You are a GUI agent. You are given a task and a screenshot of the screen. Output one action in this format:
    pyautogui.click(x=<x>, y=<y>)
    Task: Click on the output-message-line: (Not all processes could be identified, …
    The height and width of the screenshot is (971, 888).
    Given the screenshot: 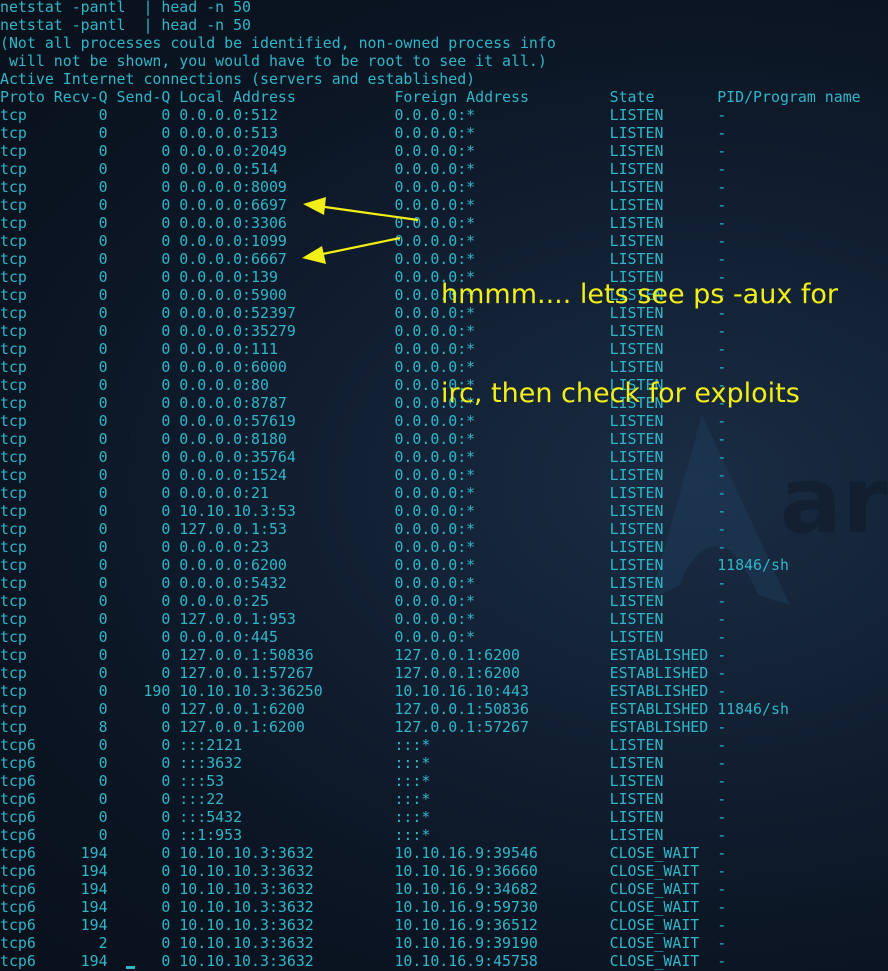 What is the action you would take?
    pyautogui.click(x=278, y=43)
    